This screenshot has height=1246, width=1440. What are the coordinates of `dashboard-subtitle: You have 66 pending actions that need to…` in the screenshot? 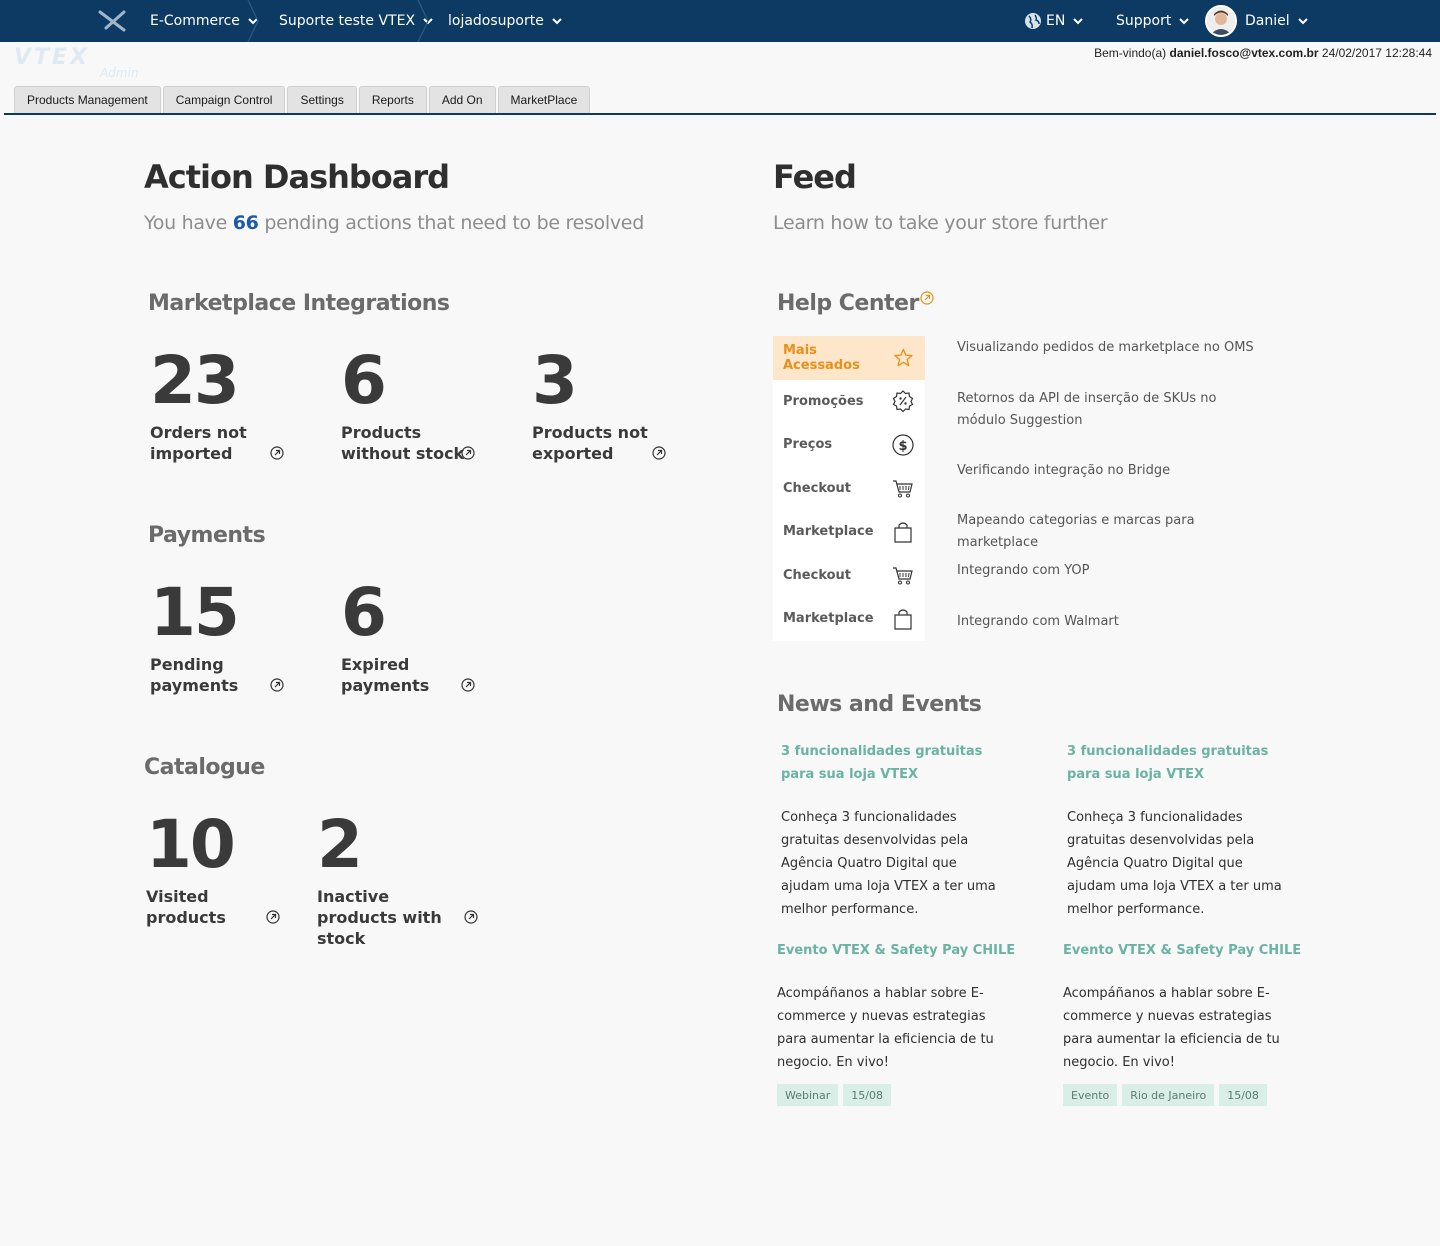 It's located at (394, 223).